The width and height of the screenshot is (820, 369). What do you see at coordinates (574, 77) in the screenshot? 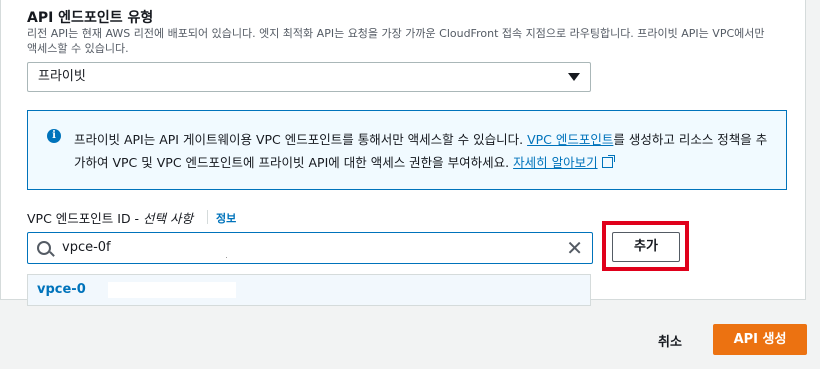
I see `caret-down-icon` at bounding box center [574, 77].